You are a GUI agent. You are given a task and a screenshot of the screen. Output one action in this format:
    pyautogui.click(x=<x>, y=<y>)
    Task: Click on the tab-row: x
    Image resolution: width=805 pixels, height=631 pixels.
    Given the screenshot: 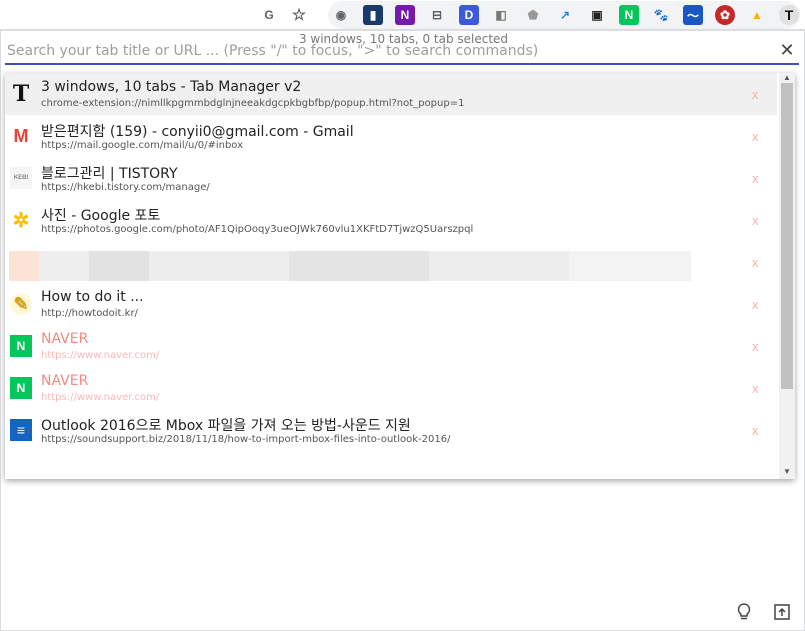 What is the action you would take?
    pyautogui.click(x=391, y=262)
    